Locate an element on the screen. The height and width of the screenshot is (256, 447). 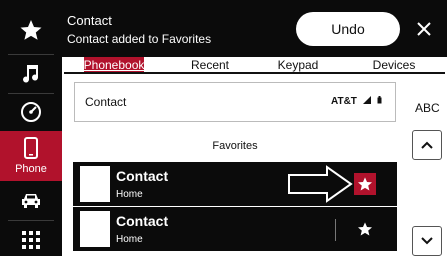
sidebar-item-label: Phone is located at coordinates (31, 169).